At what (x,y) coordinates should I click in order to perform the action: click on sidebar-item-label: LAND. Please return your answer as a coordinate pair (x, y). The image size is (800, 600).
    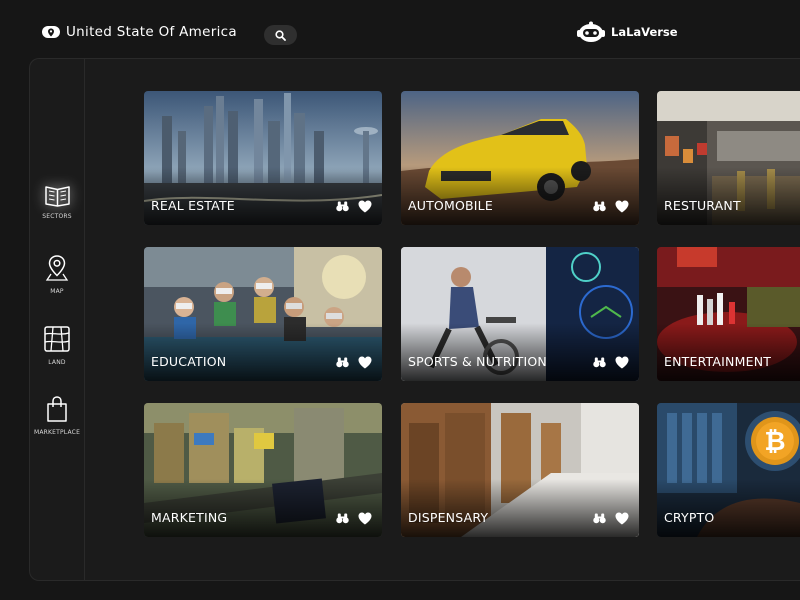
    Looking at the image, I should click on (57, 362).